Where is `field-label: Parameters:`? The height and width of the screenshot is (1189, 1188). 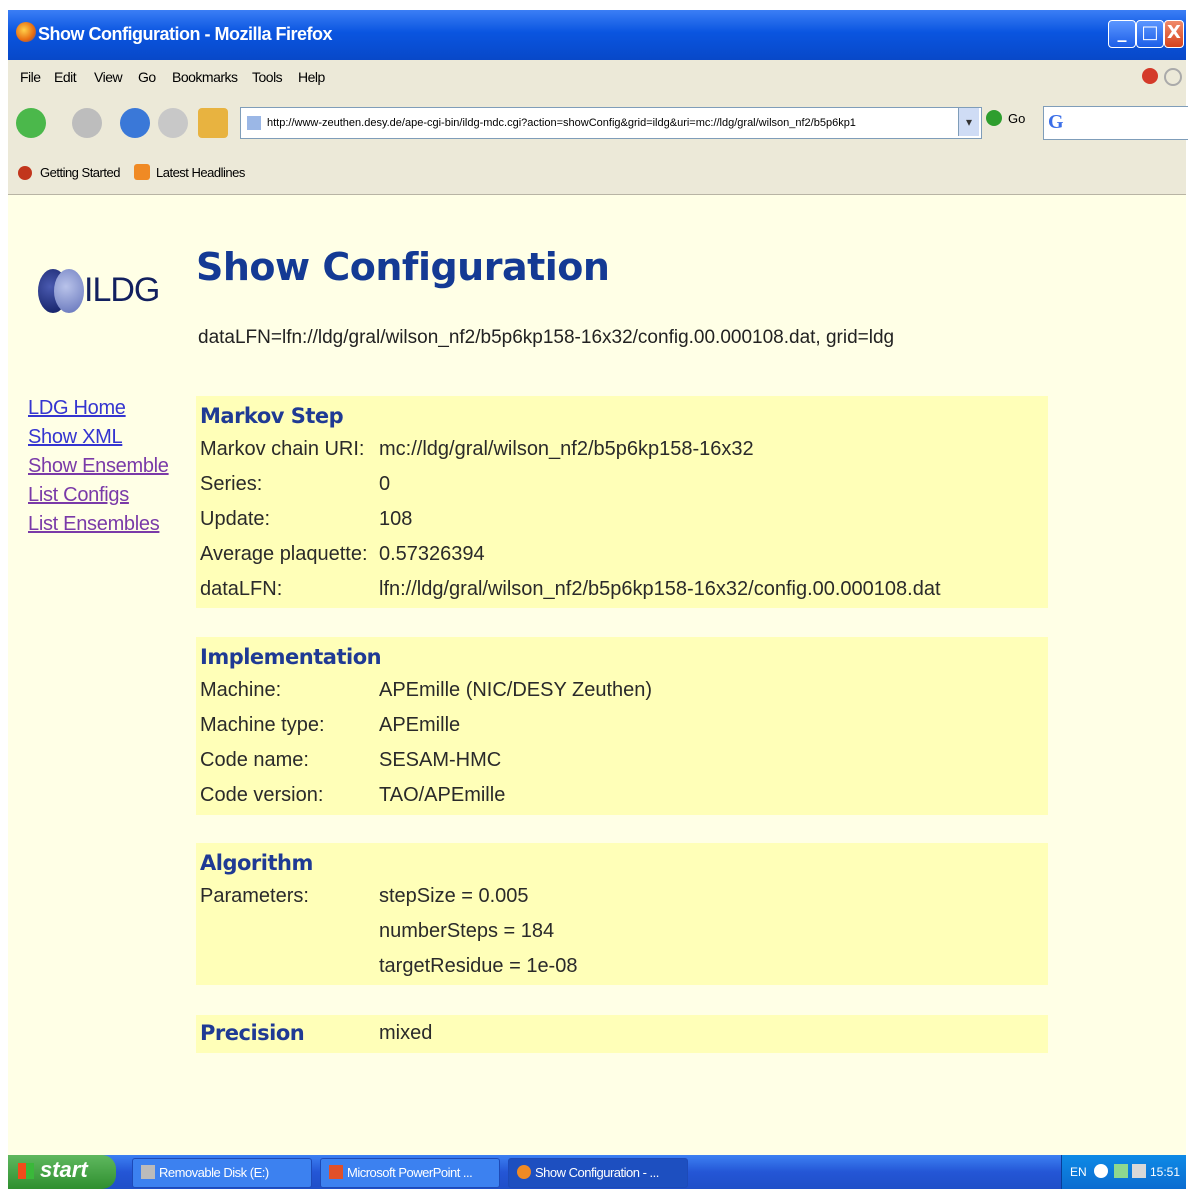 field-label: Parameters: is located at coordinates (254, 896).